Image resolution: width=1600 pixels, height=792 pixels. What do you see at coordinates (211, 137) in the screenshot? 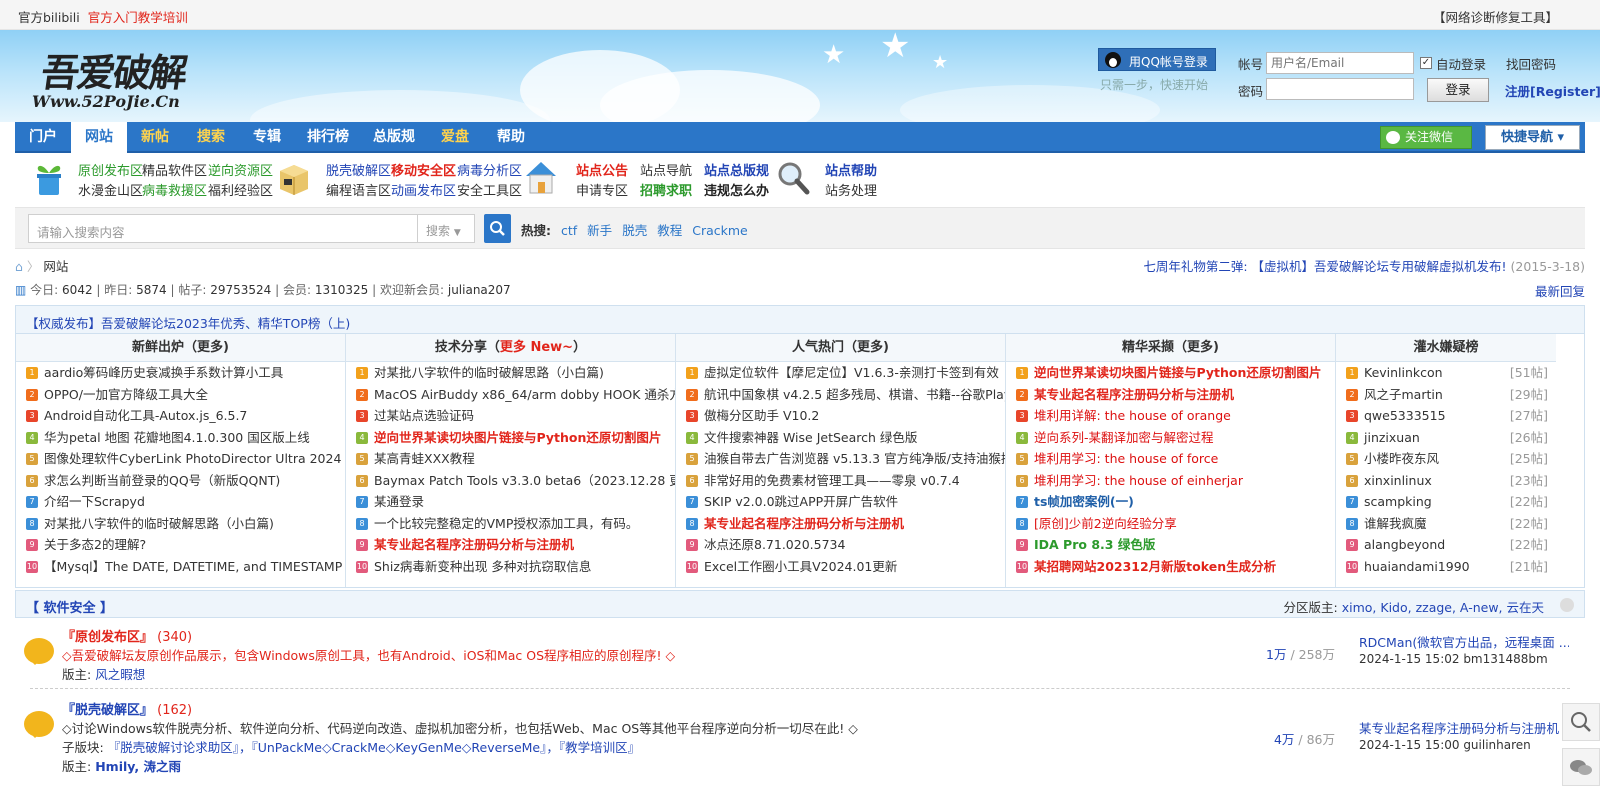
I see `nav-search: 搜索` at bounding box center [211, 137].